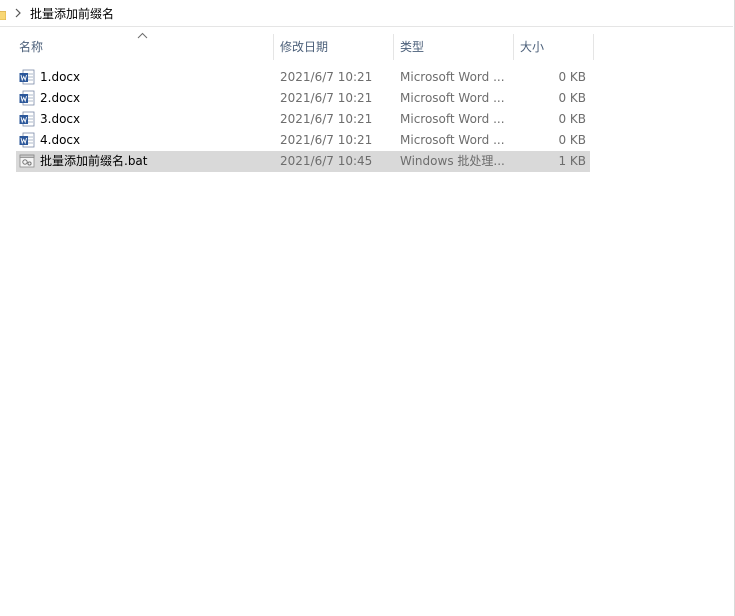 Image resolution: width=735 pixels, height=616 pixels. What do you see at coordinates (60, 77) in the screenshot?
I see `file-name: 1.docx` at bounding box center [60, 77].